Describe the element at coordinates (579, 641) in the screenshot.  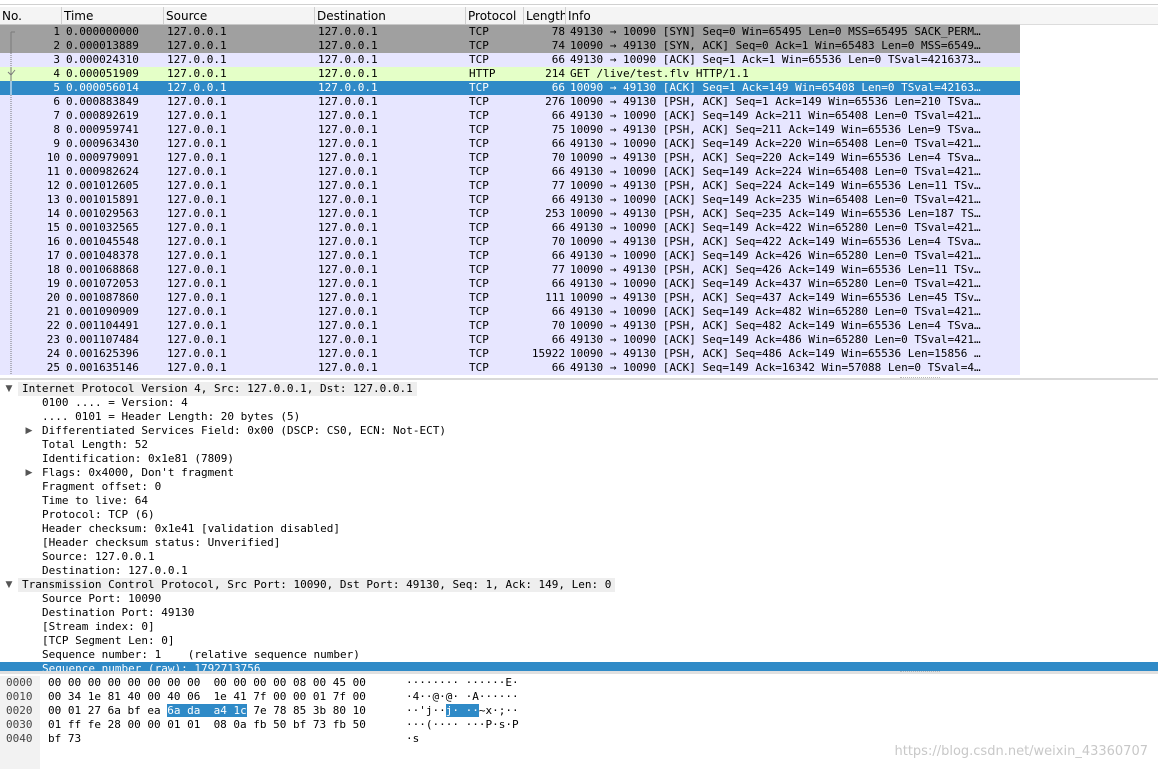
I see `protocol-tree-field: [TCP Segment Len: 0]` at that location.